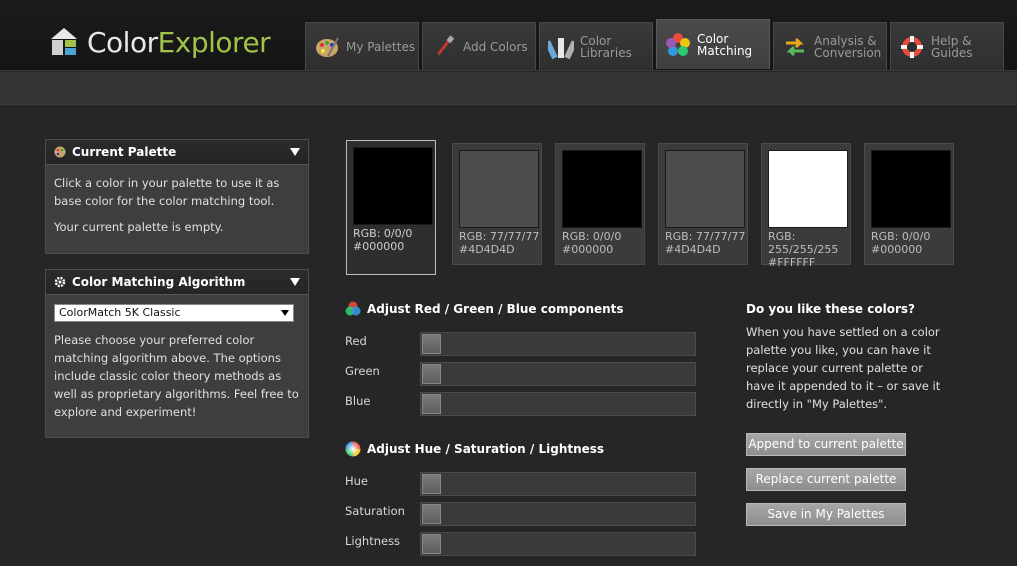 Image resolution: width=1017 pixels, height=566 pixels. What do you see at coordinates (353, 449) in the screenshot?
I see `hue-wheel-icon` at bounding box center [353, 449].